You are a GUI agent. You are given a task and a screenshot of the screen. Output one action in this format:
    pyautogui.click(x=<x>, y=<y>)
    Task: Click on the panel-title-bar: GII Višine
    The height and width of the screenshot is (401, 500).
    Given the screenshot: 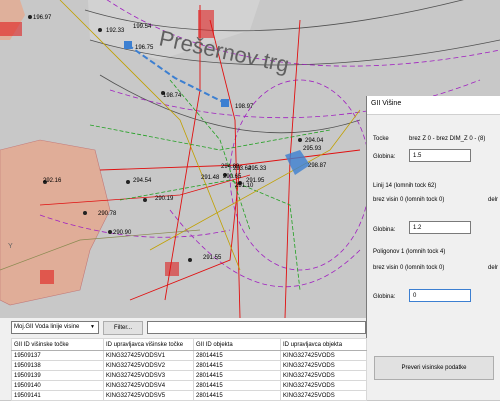 What is the action you would take?
    pyautogui.click(x=433, y=105)
    